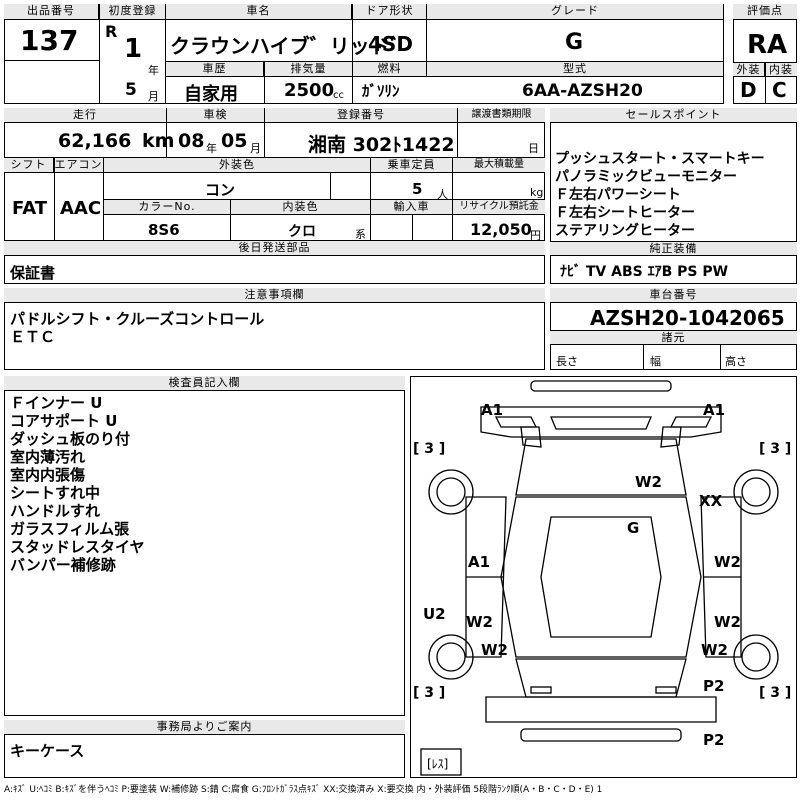  I want to click on list-item: スタッドレスタイヤ, so click(77, 547).